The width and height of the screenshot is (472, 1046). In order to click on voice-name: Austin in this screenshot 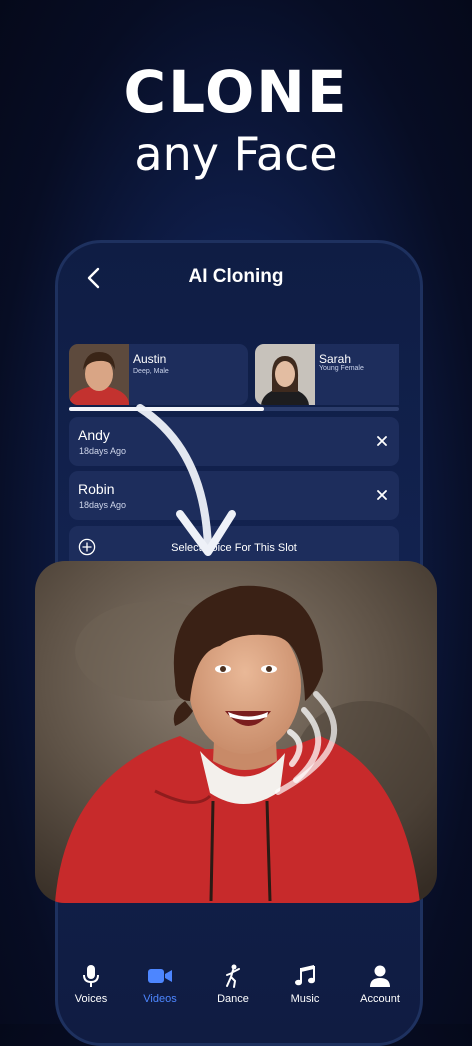, I will do `click(150, 359)`.